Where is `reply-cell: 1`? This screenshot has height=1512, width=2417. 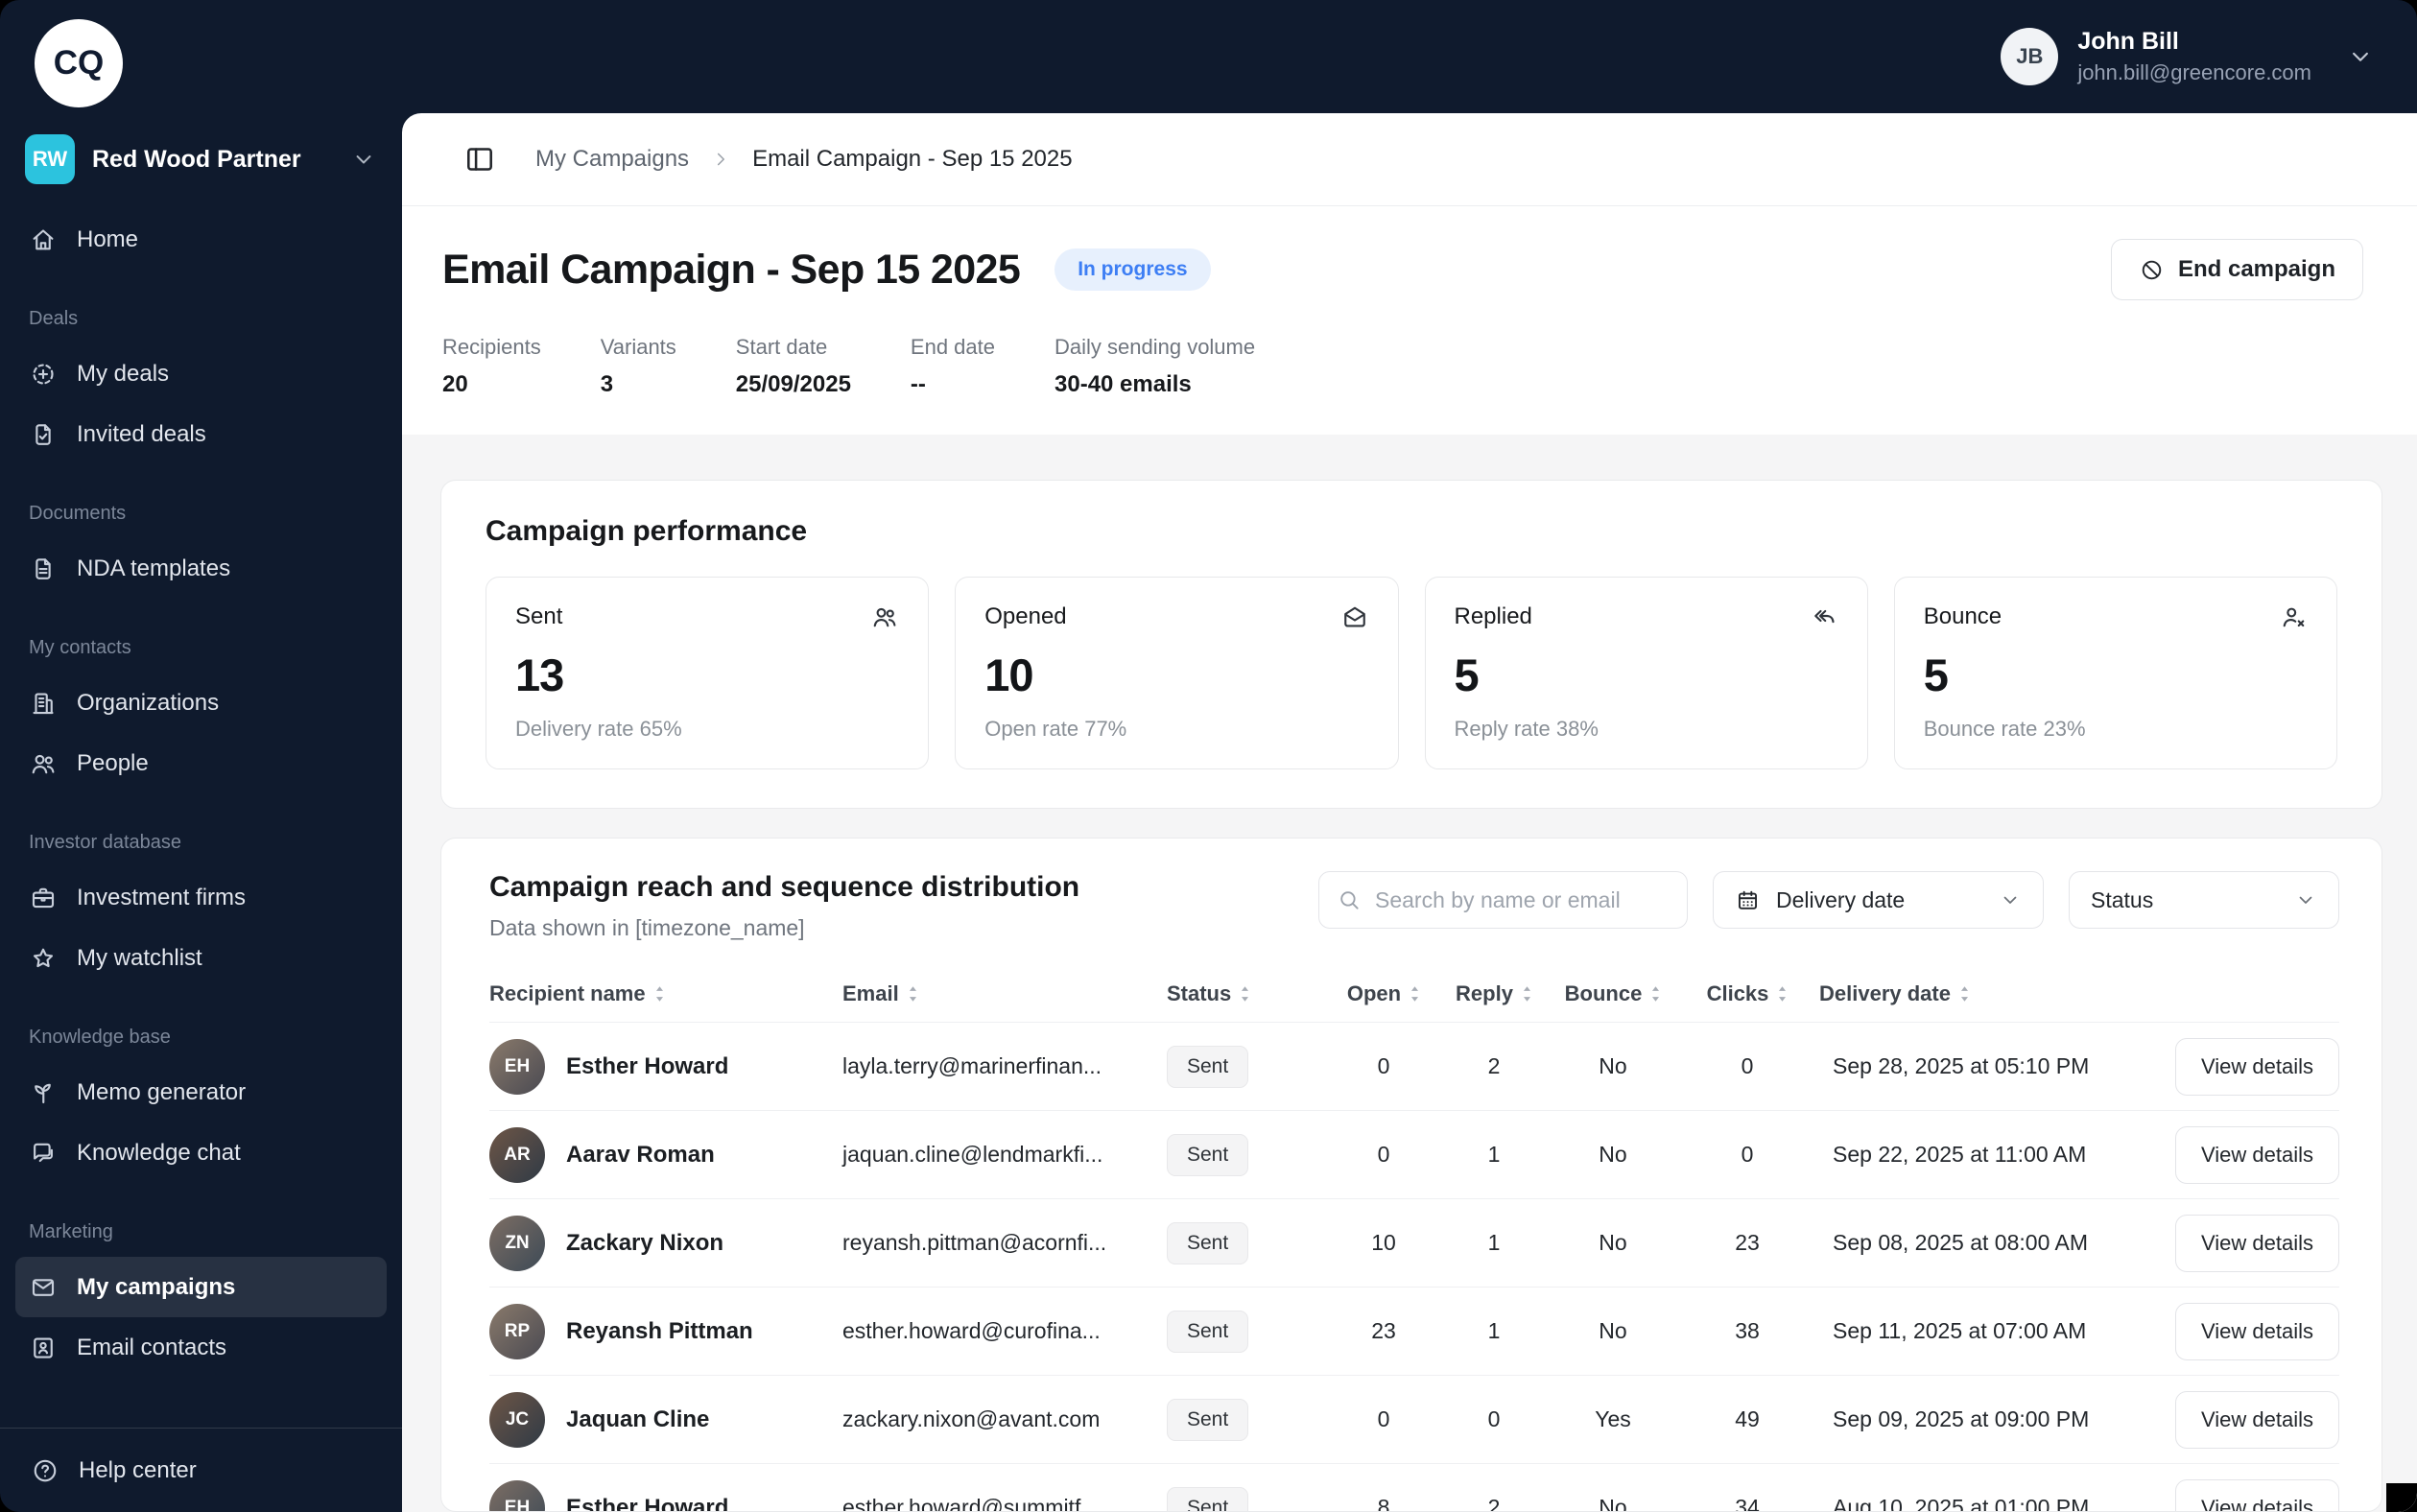 reply-cell: 1 is located at coordinates (1494, 1242).